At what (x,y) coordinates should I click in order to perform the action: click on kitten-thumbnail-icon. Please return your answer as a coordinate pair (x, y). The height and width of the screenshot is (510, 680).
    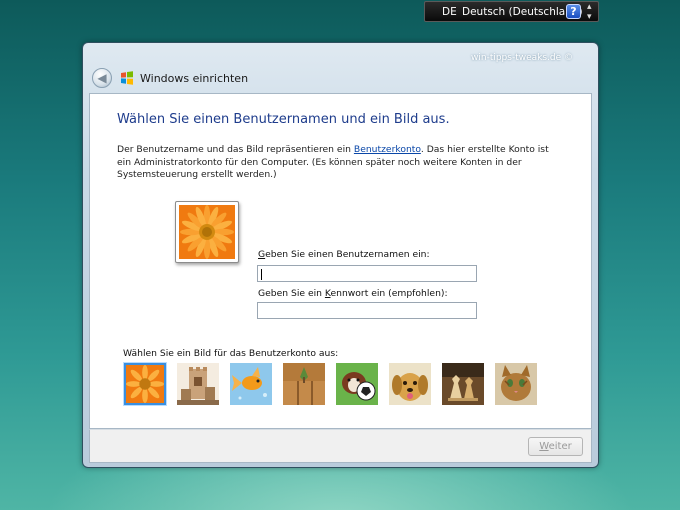
    Looking at the image, I should click on (516, 384).